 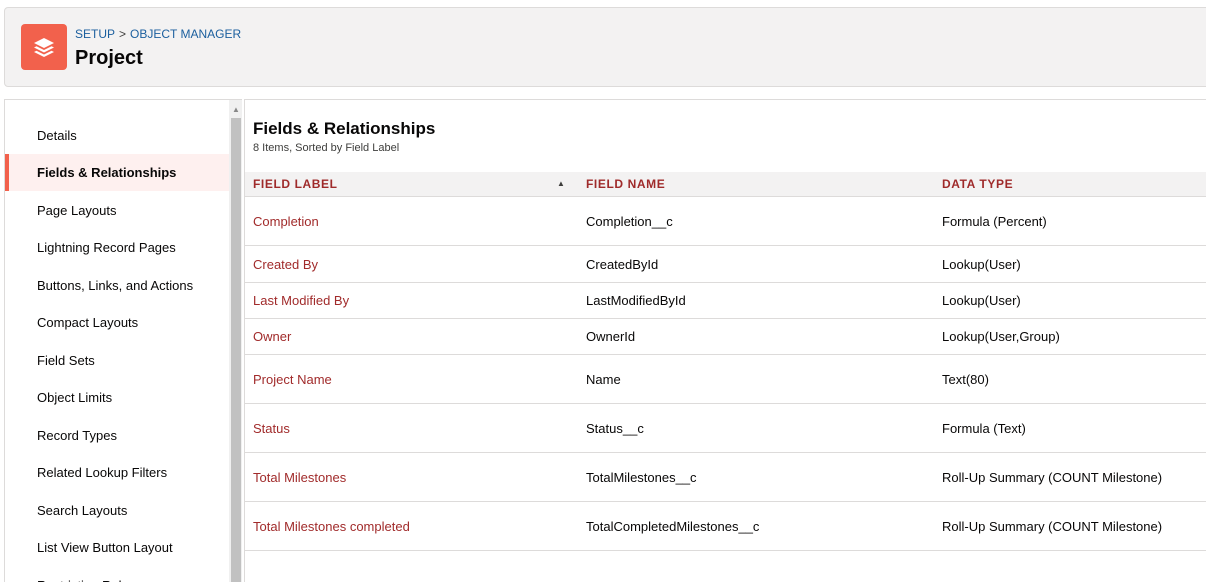 What do you see at coordinates (271, 428) in the screenshot?
I see `field-label-link: Status` at bounding box center [271, 428].